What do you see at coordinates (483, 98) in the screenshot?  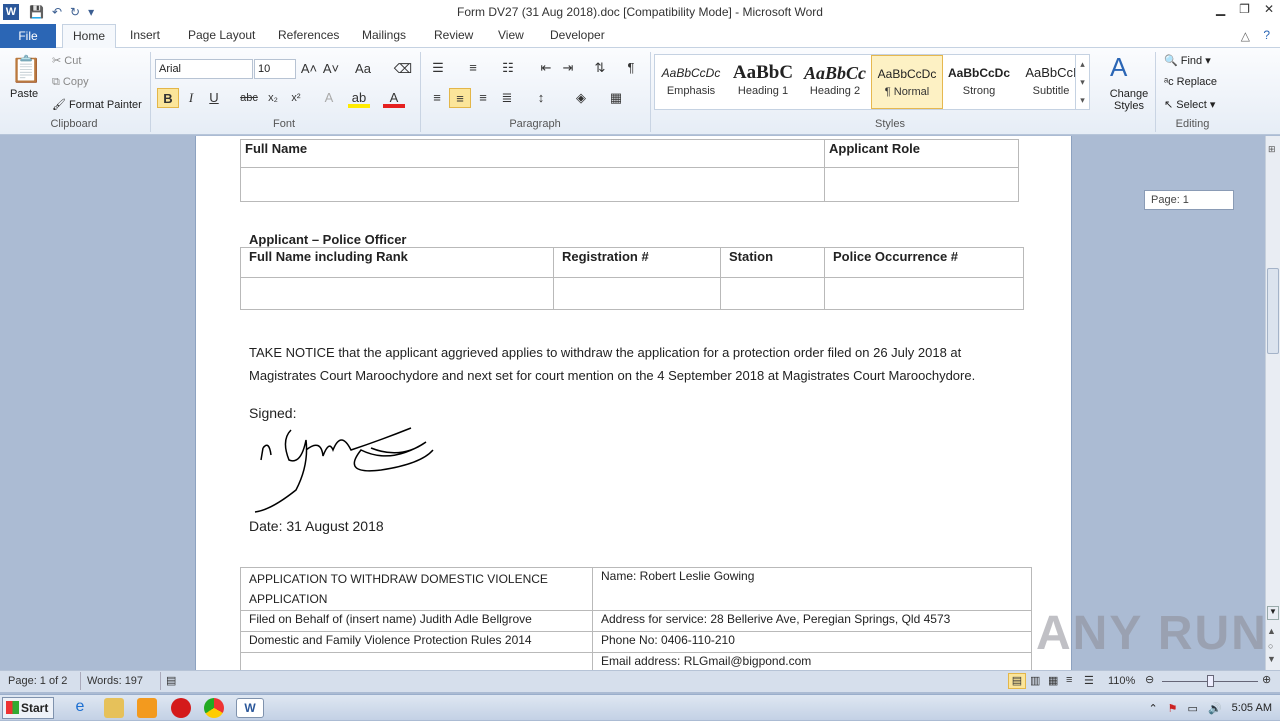 I see `align-right-icon: ≡` at bounding box center [483, 98].